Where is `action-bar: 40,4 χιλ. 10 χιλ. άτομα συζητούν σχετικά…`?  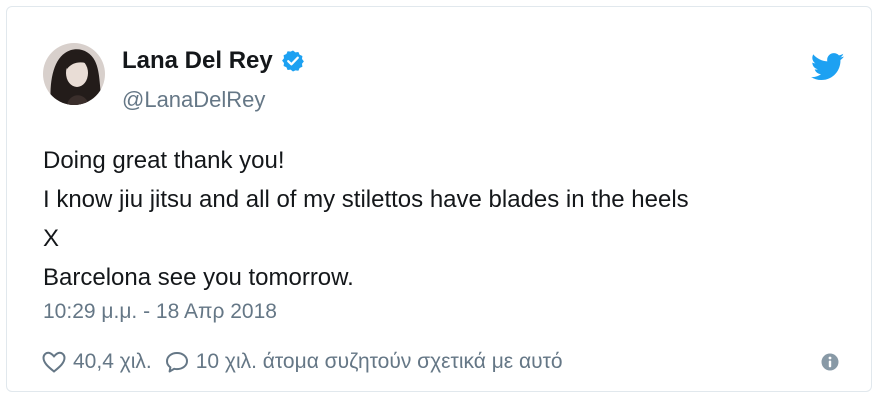
action-bar: 40,4 χιλ. 10 χιλ. άτομα συζητούν σχετικά… is located at coordinates (302, 362).